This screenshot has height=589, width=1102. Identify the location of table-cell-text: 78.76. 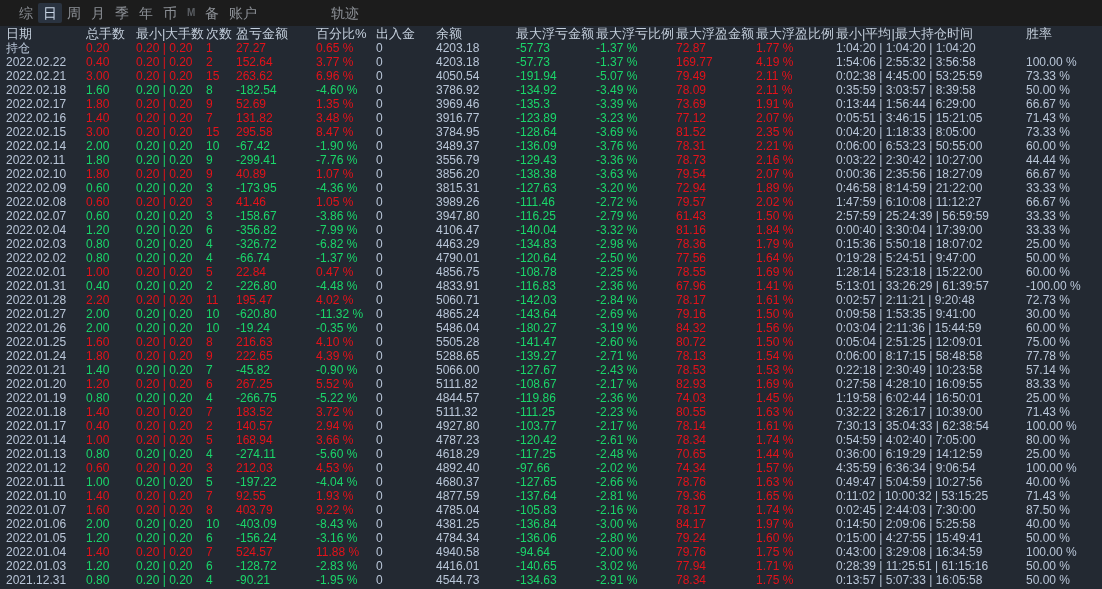
(691, 482).